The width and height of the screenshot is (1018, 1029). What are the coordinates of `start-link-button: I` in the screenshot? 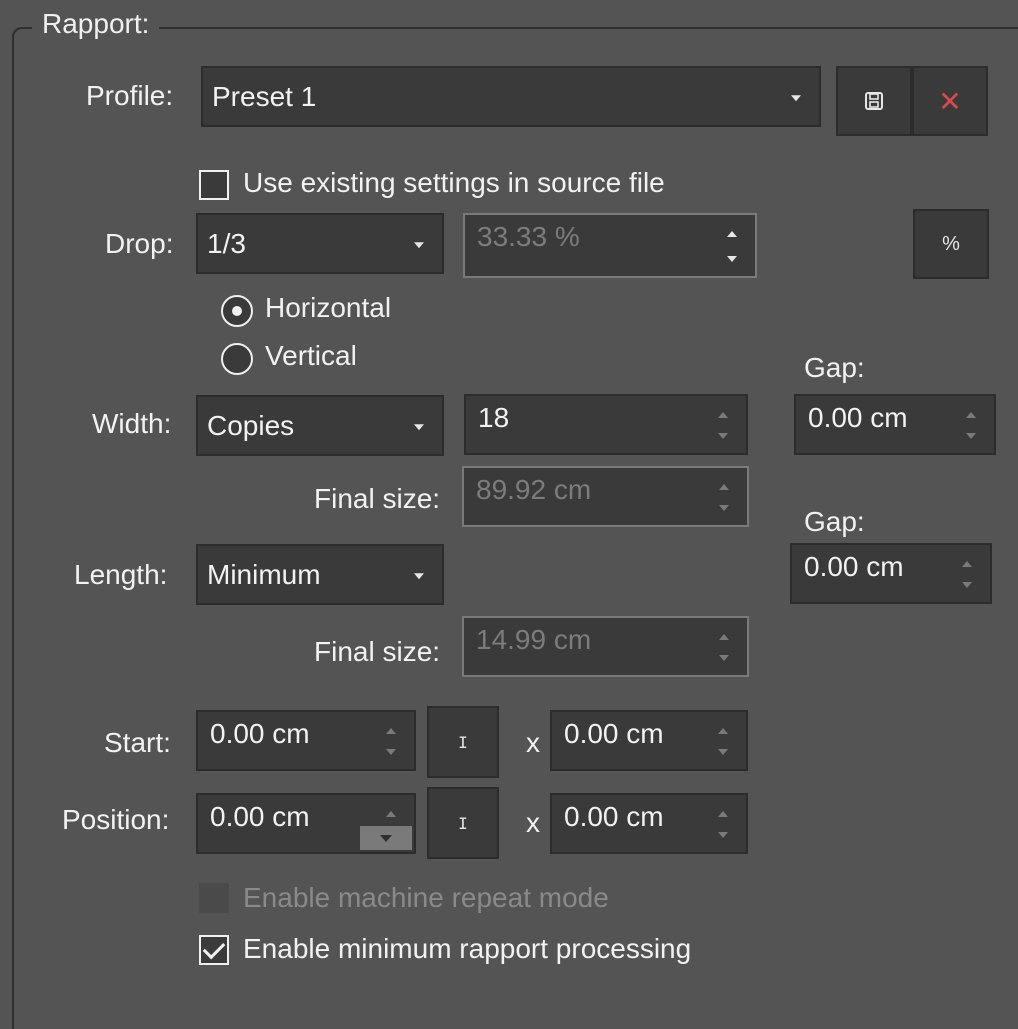 It's located at (463, 742).